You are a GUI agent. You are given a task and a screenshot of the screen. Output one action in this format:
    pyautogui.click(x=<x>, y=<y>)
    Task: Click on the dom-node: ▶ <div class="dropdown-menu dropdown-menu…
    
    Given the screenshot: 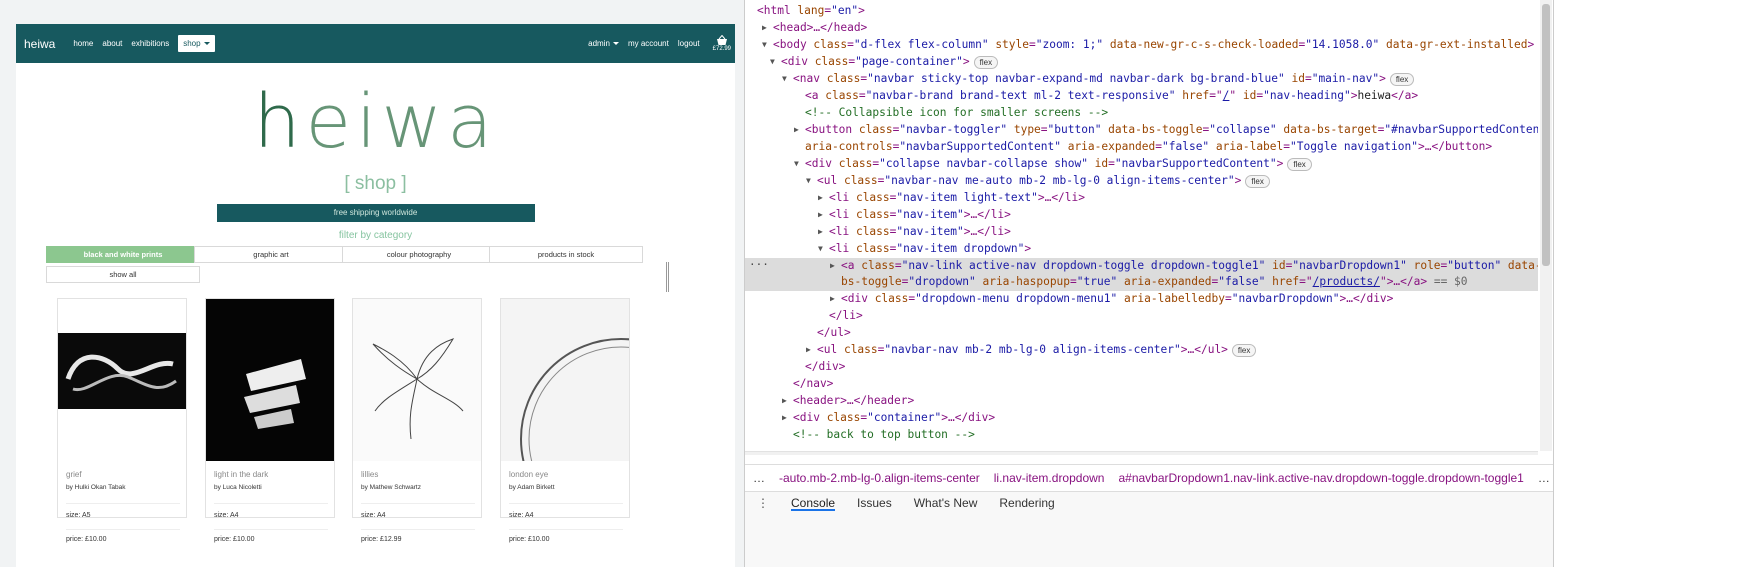 What is the action you would take?
    pyautogui.click(x=1111, y=298)
    